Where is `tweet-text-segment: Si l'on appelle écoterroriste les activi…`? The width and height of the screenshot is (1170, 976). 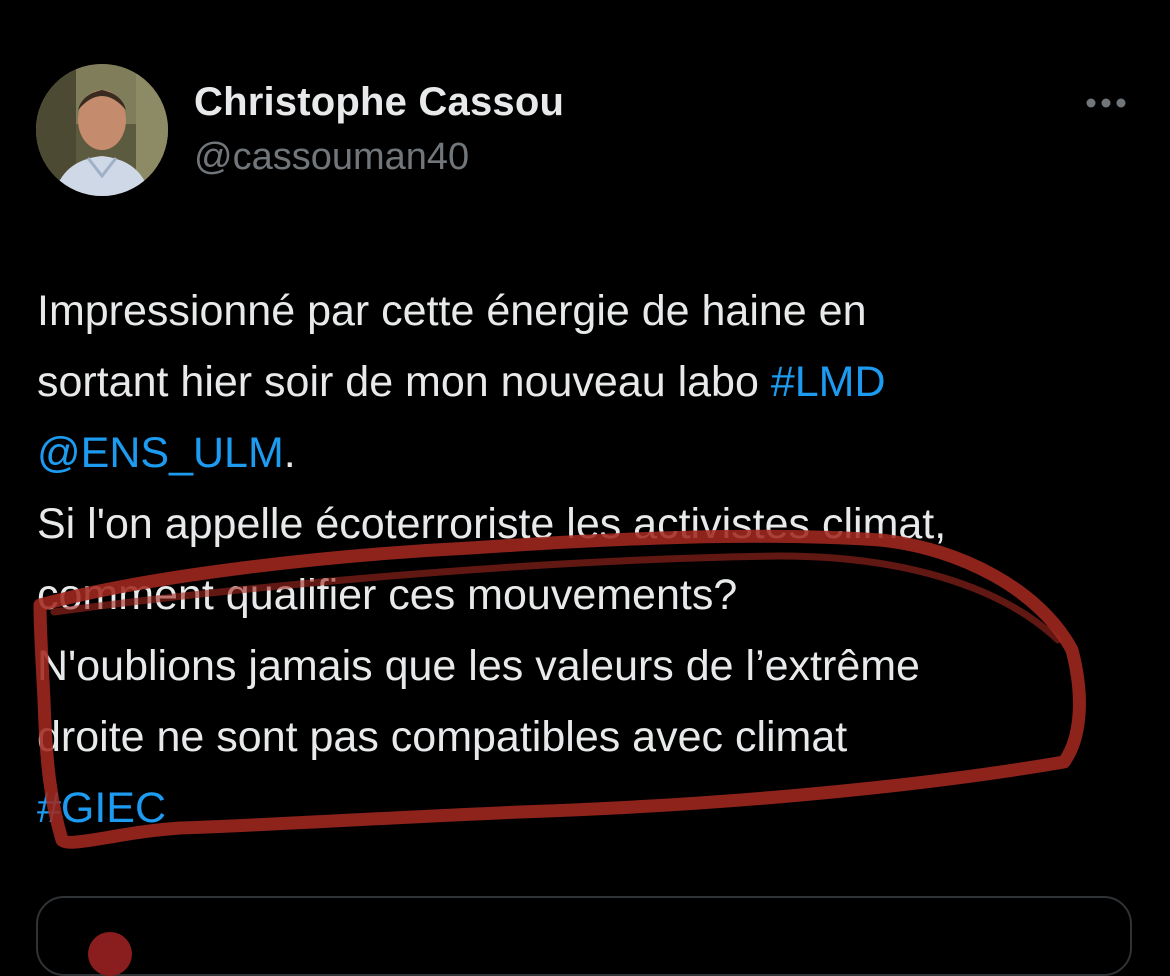 tweet-text-segment: Si l'on appelle écoterroriste les activi… is located at coordinates (492, 524).